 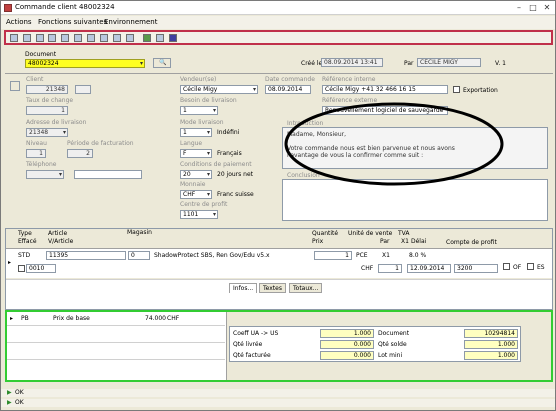 What do you see at coordinates (85, 63) in the screenshot?
I see `document-field: 48002324` at bounding box center [85, 63].